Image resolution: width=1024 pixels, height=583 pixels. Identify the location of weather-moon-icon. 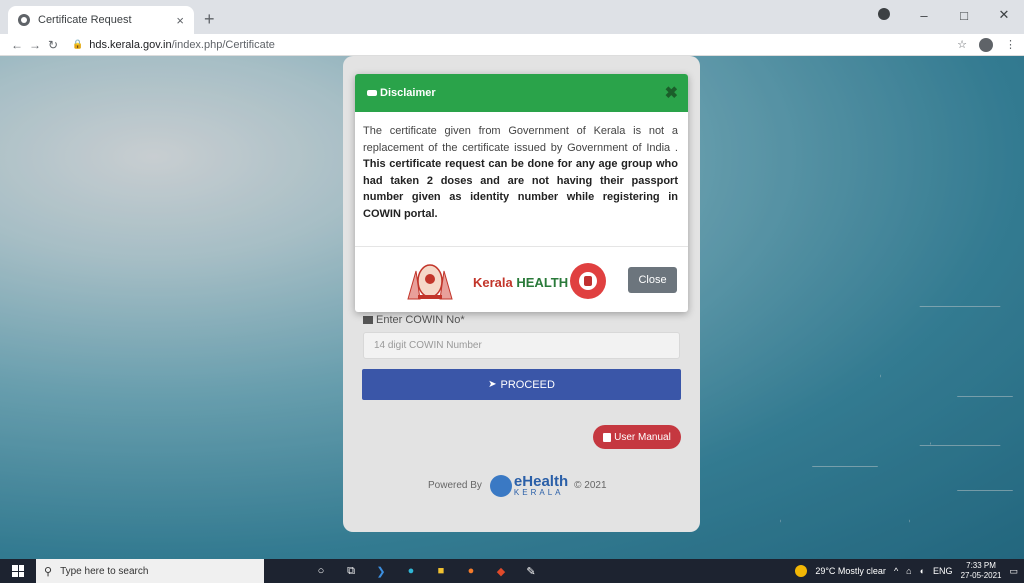
(801, 571).